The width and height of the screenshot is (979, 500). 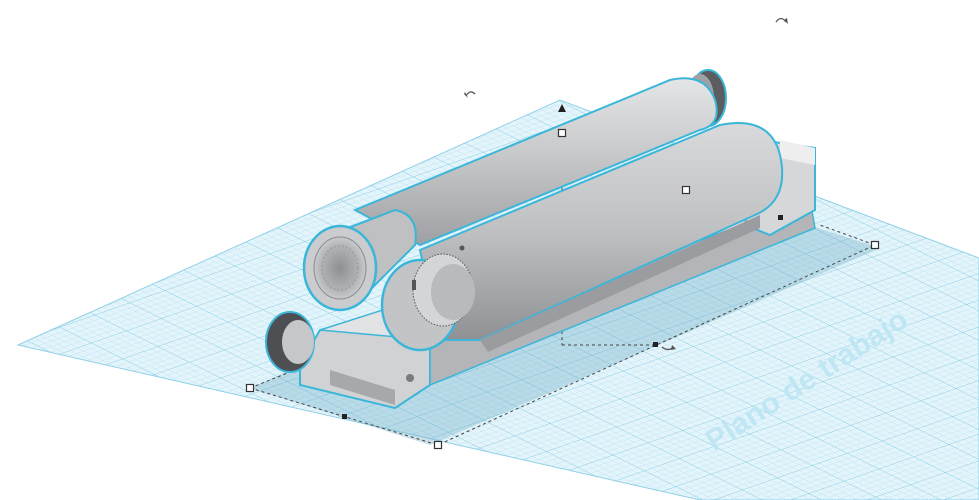 I want to click on resize-handle-right, so click(x=875, y=245).